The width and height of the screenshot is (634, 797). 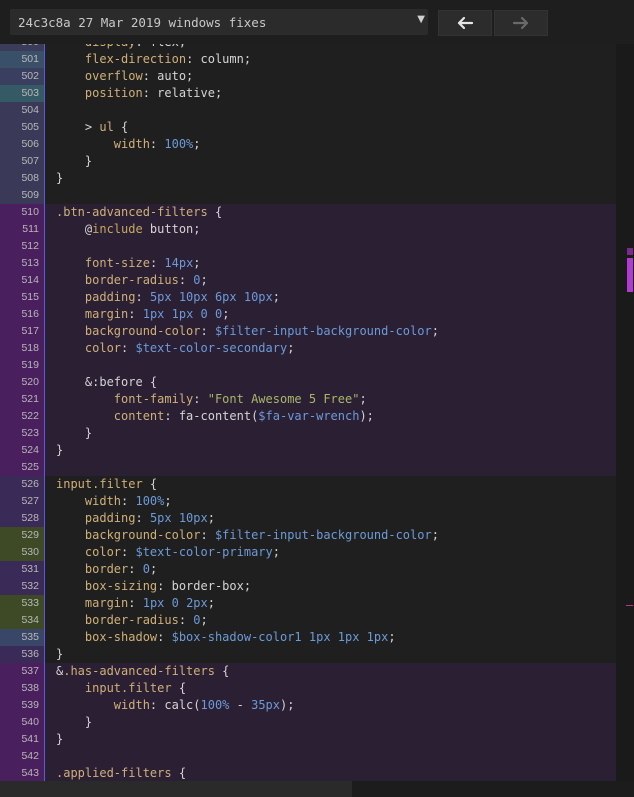 What do you see at coordinates (308, 756) in the screenshot?
I see `code-line: 542` at bounding box center [308, 756].